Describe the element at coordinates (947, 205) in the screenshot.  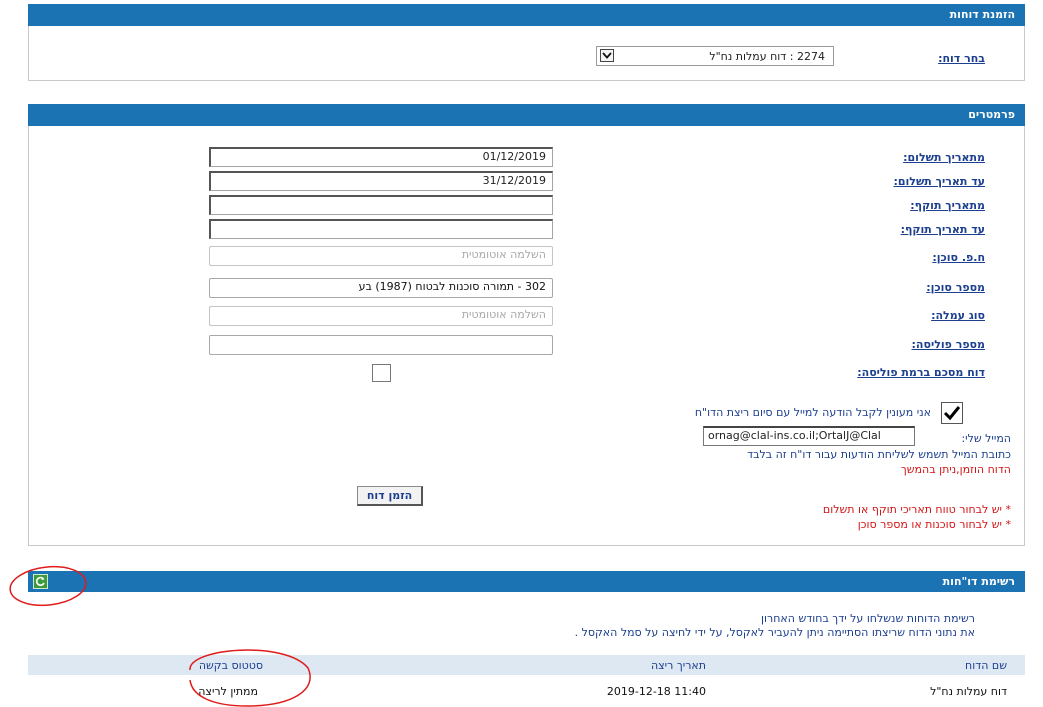
I see `field-label-validity-from: מתאריך תוקף:` at that location.